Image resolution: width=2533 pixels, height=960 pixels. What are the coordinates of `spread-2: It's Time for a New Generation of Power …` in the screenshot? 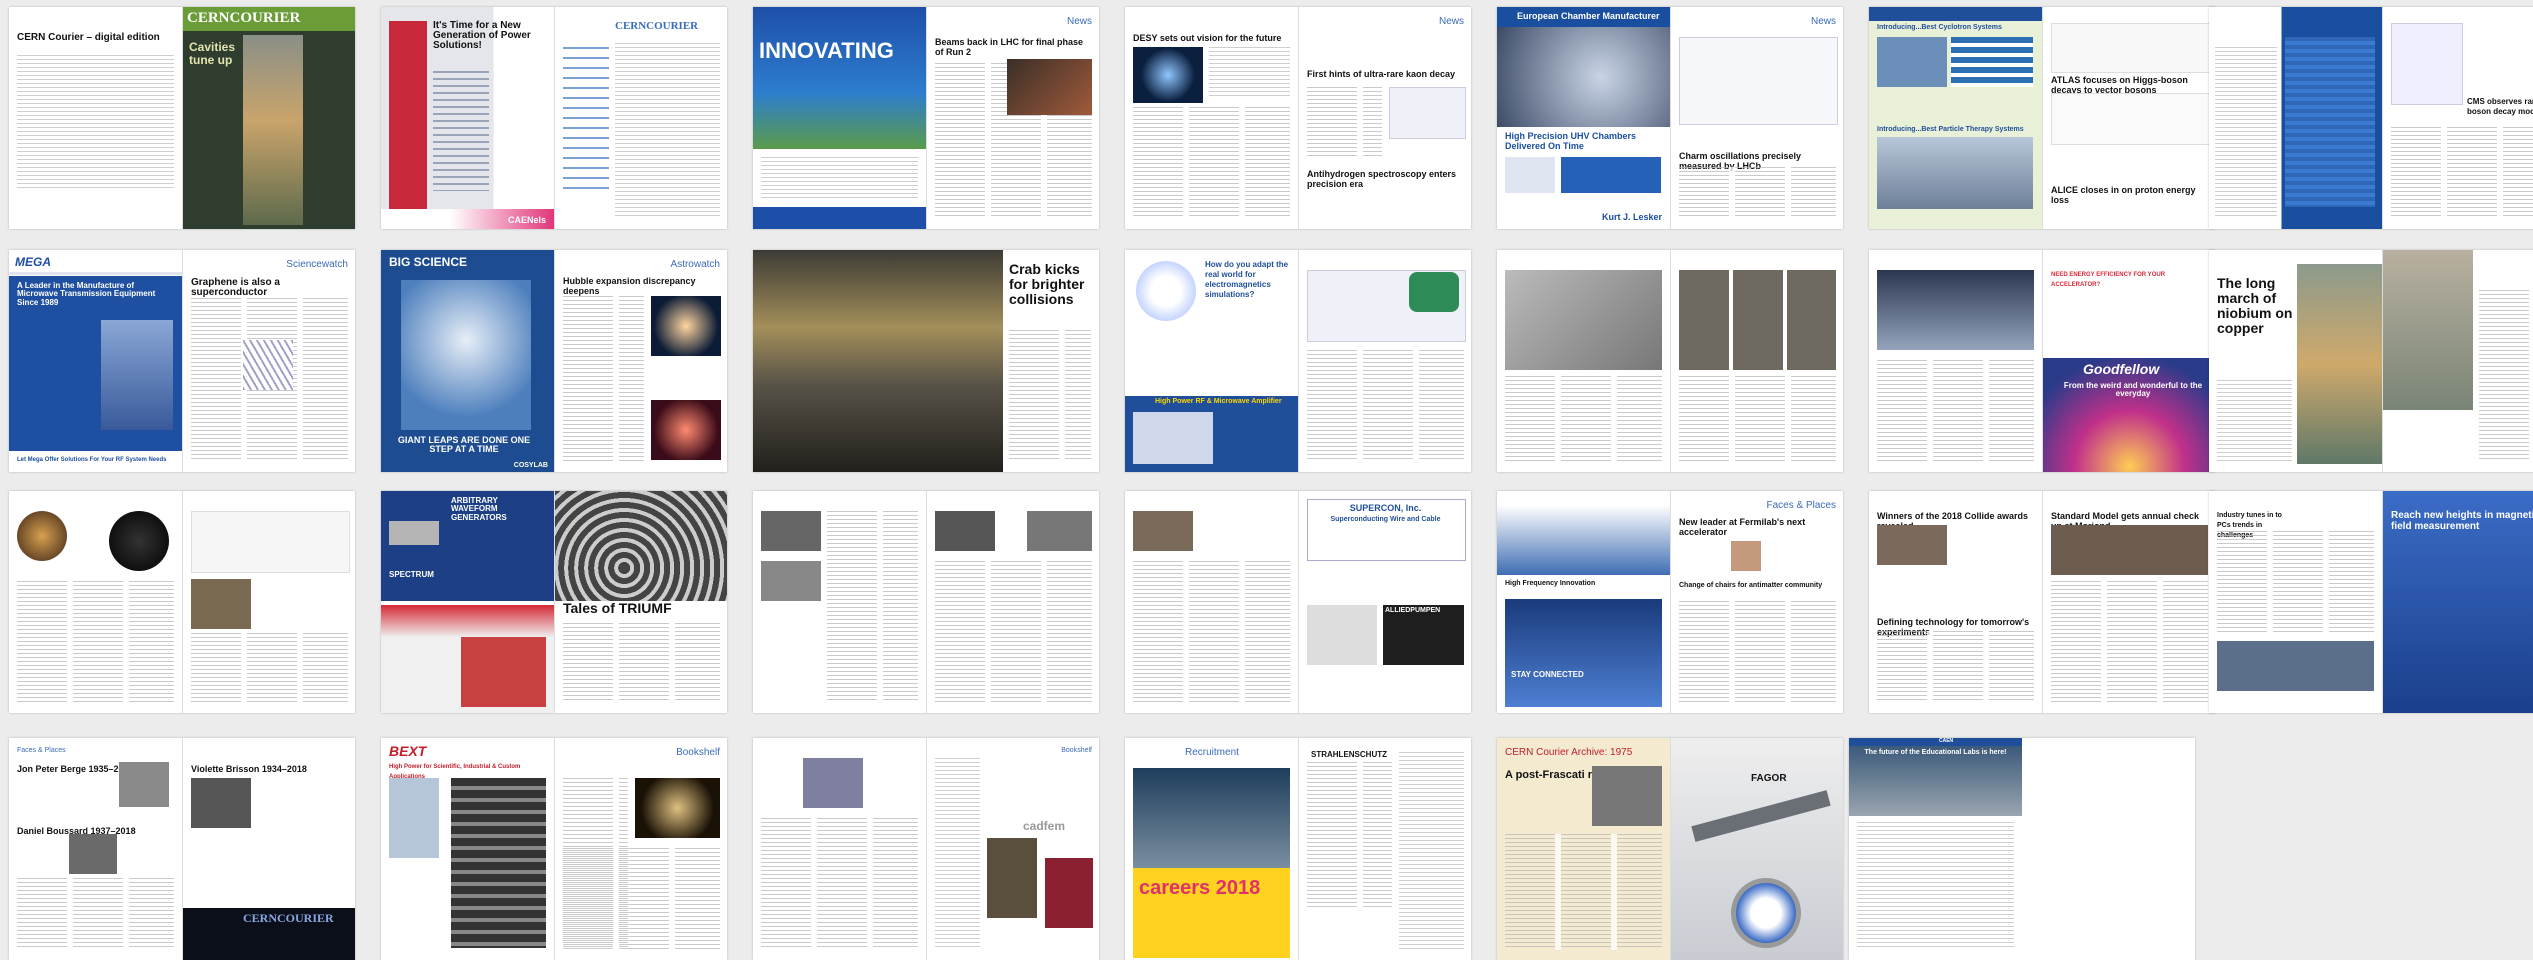 It's located at (554, 118).